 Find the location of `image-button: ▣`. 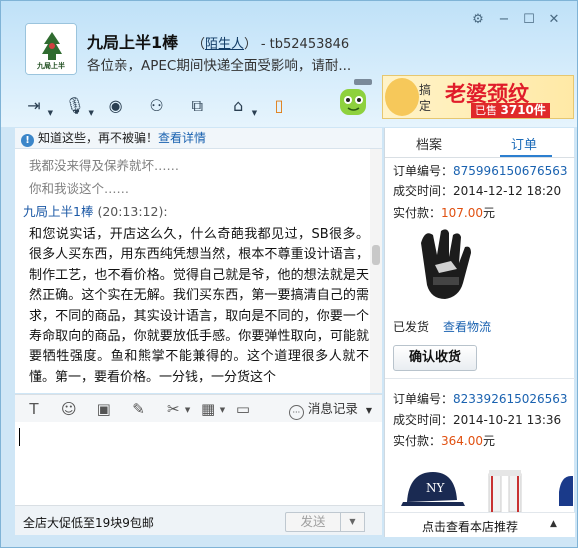

image-button: ▣ is located at coordinates (104, 409).